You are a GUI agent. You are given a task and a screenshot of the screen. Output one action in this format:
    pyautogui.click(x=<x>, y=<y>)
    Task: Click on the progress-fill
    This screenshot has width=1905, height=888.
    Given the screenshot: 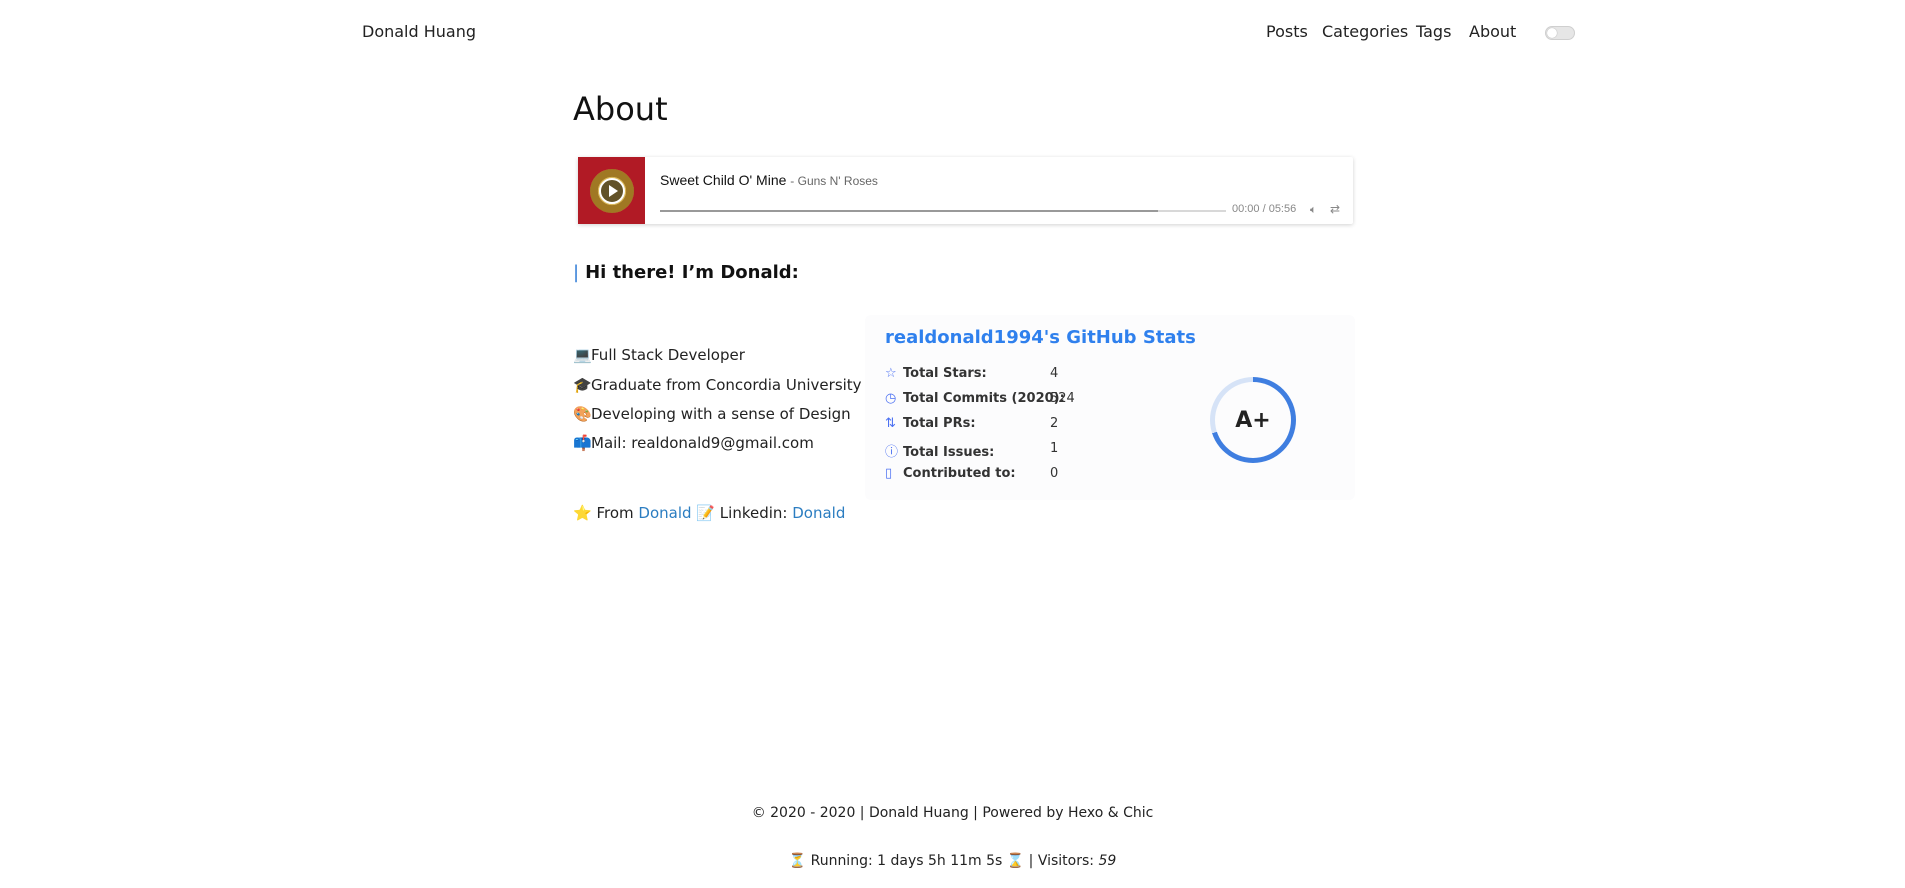 What is the action you would take?
    pyautogui.click(x=909, y=211)
    